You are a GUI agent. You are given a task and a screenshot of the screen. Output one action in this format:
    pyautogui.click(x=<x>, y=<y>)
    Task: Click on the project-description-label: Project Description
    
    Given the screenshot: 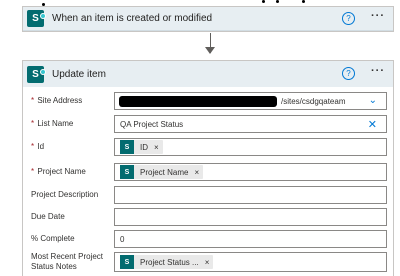 What is the action you would take?
    pyautogui.click(x=65, y=194)
    